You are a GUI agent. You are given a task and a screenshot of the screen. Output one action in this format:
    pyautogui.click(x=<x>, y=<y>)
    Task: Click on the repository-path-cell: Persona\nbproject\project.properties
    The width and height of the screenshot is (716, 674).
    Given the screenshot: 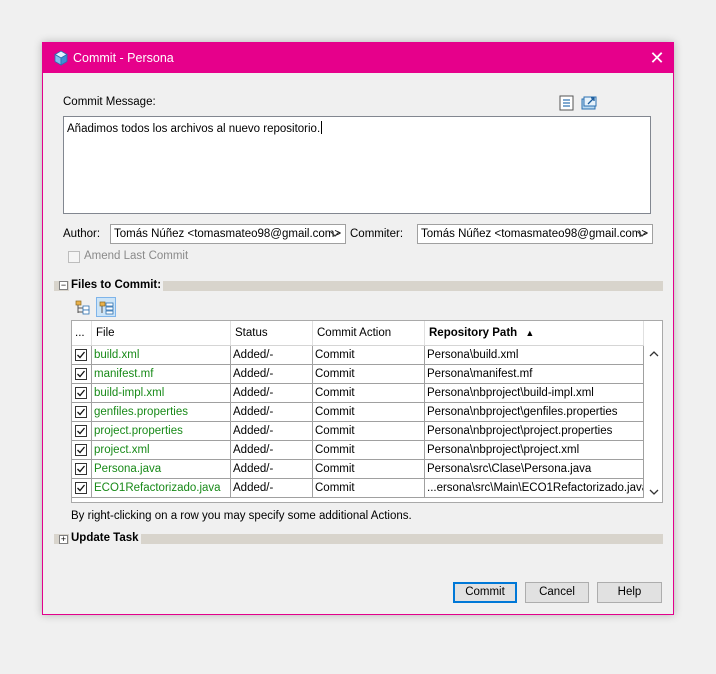 What is the action you would take?
    pyautogui.click(x=534, y=431)
    